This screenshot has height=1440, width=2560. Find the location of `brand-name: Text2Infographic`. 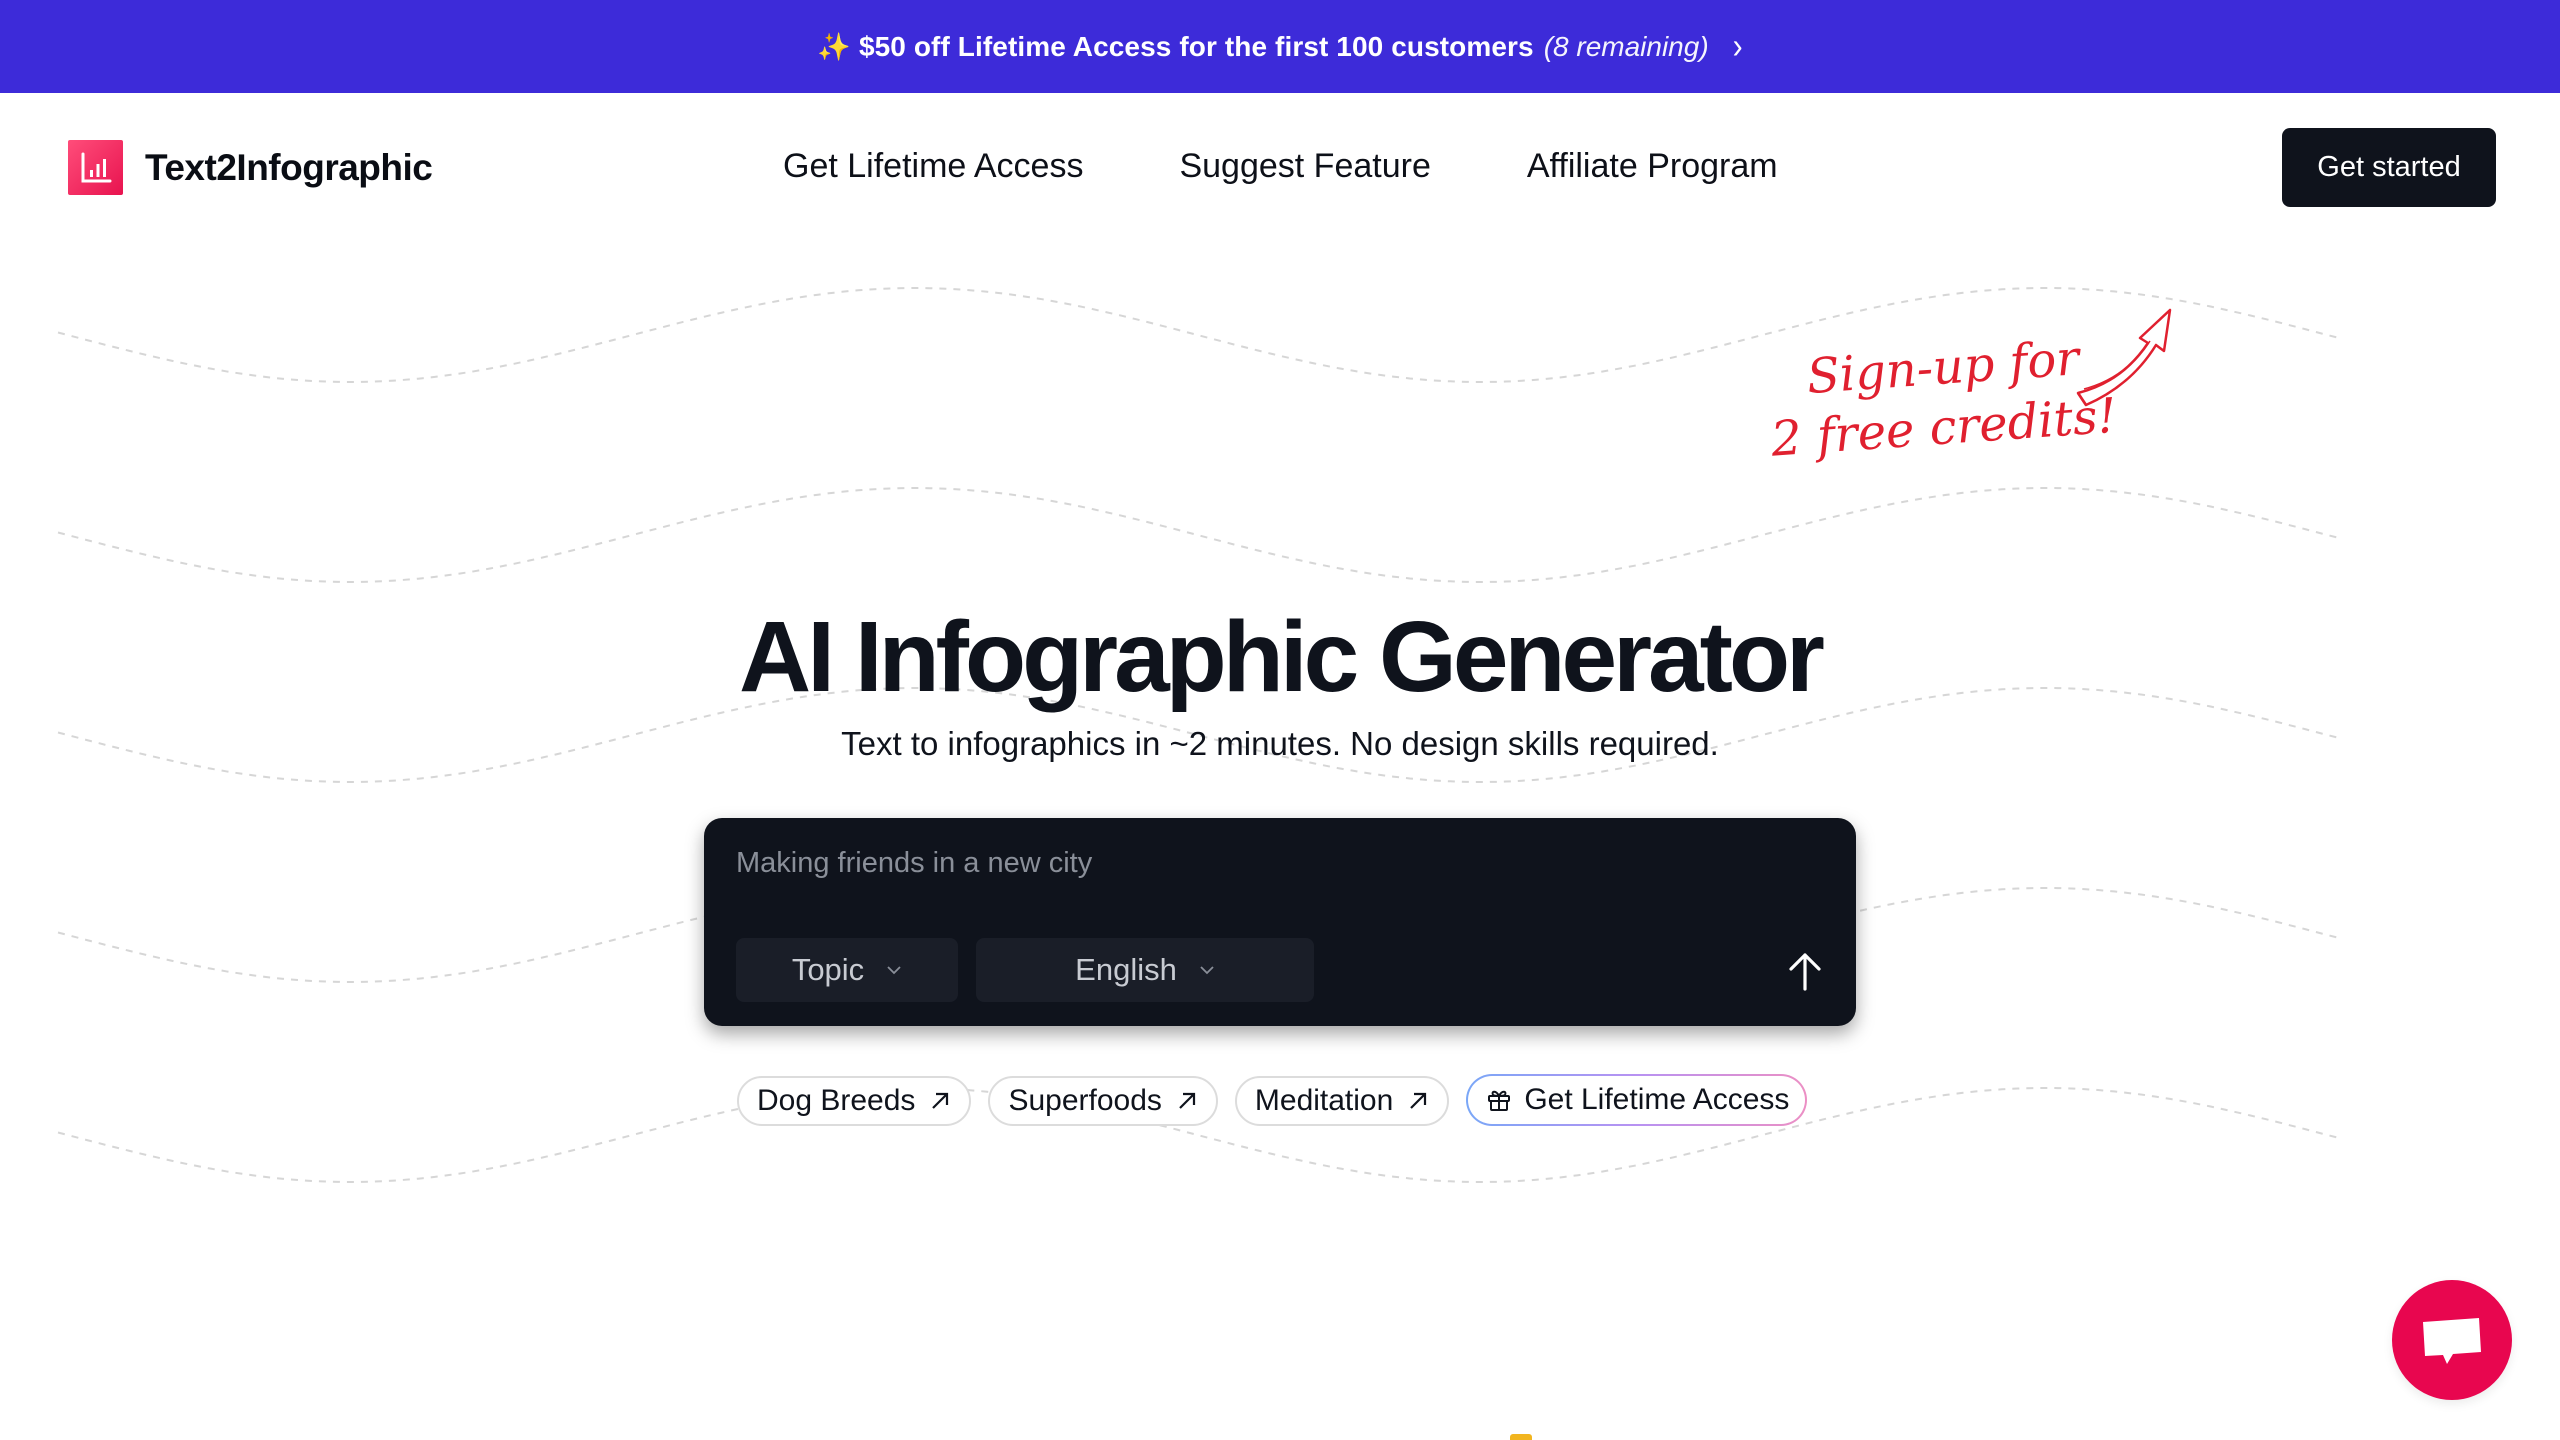

brand-name: Text2Infographic is located at coordinates (289, 167).